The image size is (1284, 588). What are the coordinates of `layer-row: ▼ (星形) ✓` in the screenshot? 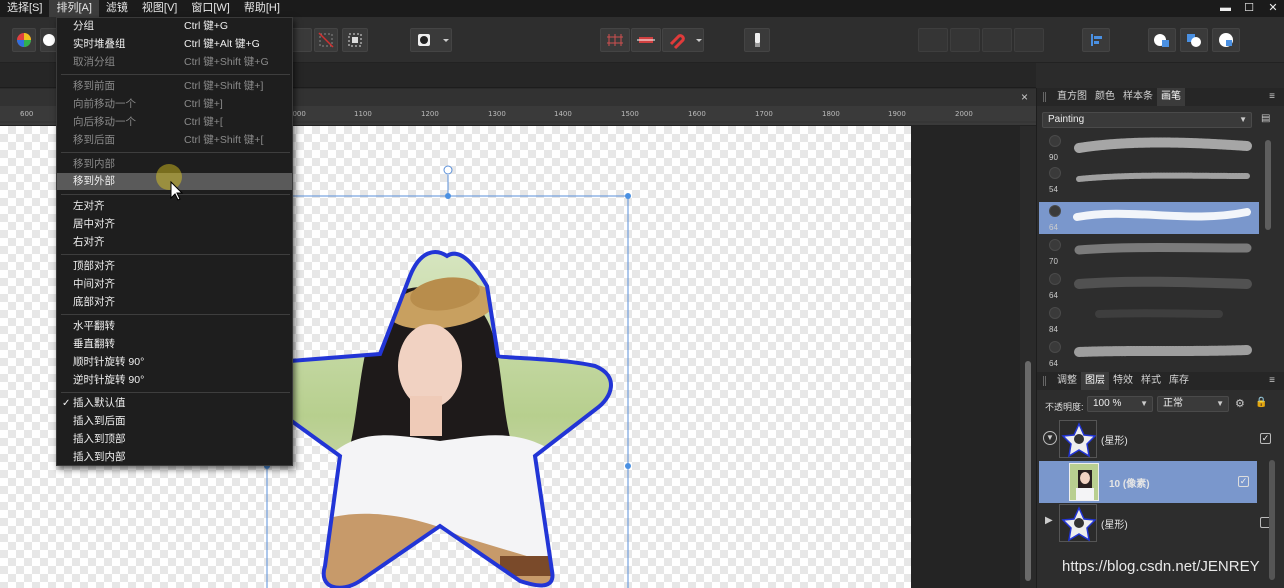 It's located at (1159, 439).